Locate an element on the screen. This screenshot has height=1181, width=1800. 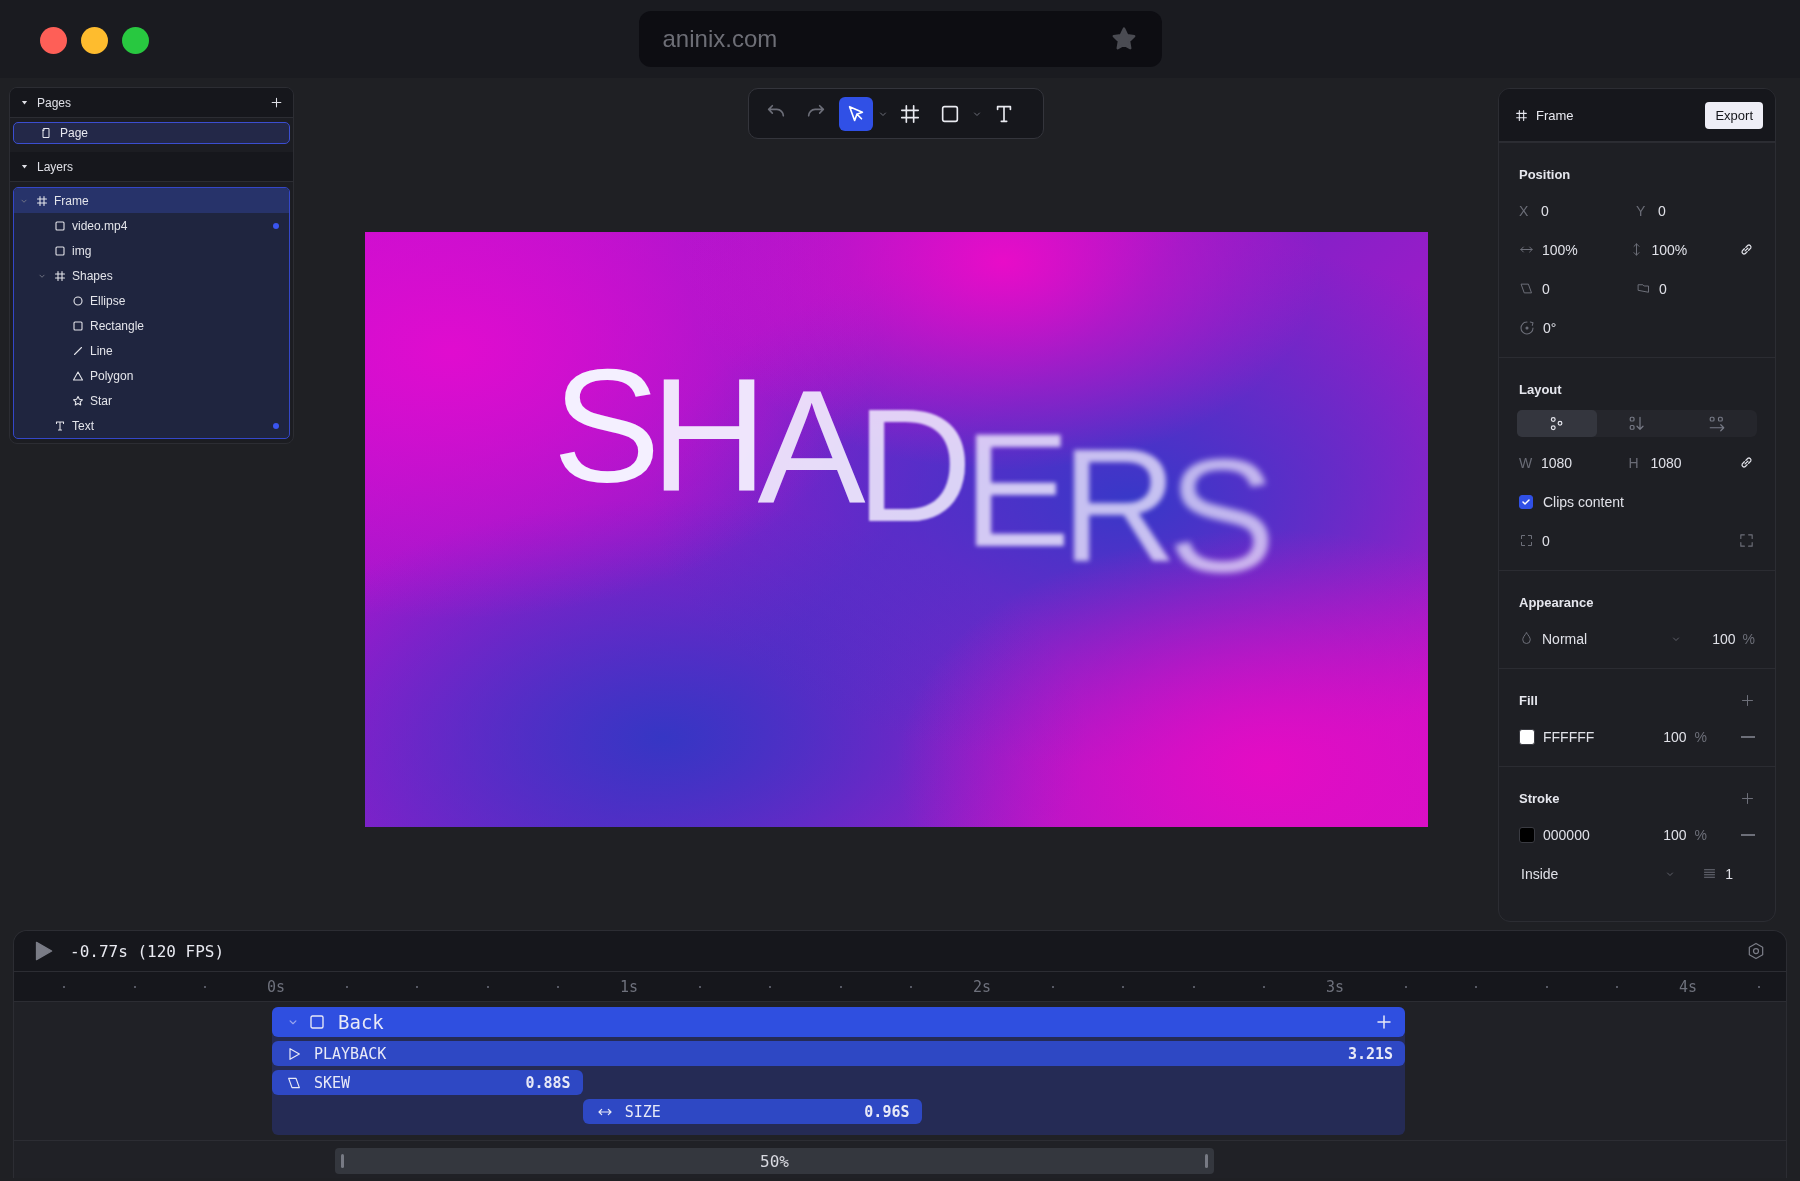
zoom-button is located at coordinates (135, 40).